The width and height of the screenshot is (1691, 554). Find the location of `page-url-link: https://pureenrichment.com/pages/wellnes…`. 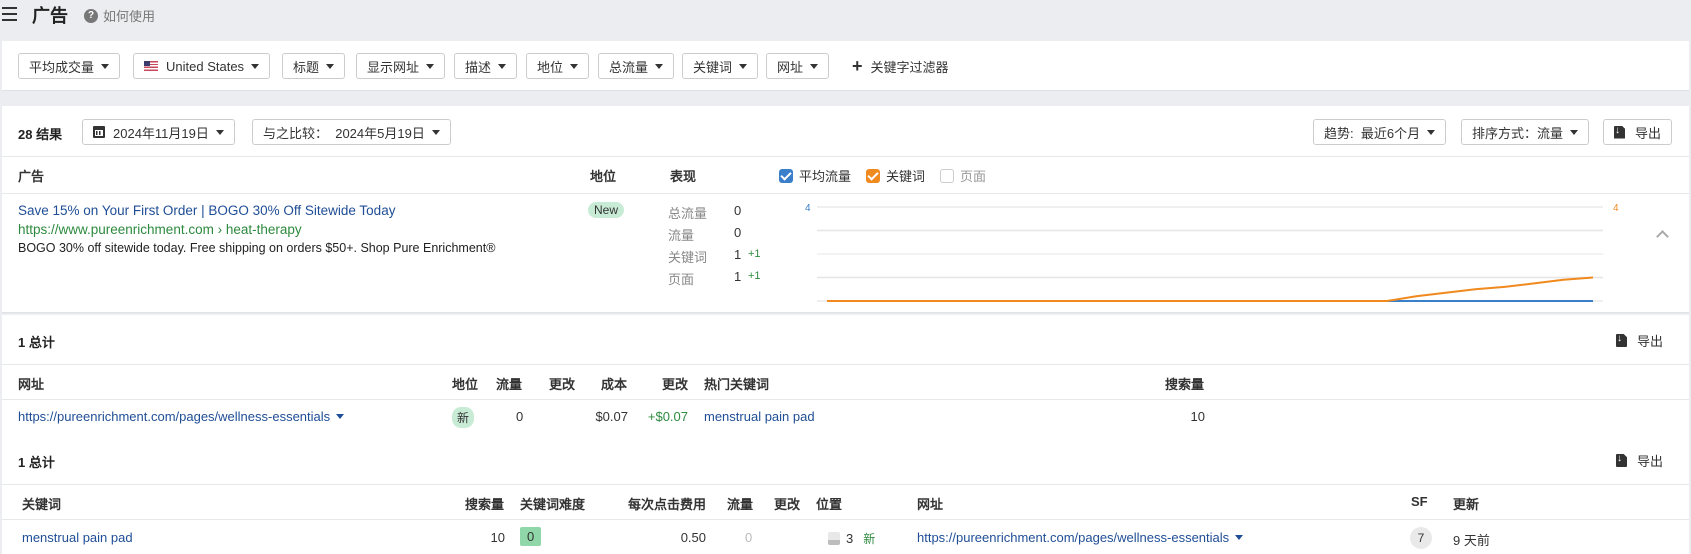

page-url-link: https://pureenrichment.com/pages/wellnes… is located at coordinates (181, 416).